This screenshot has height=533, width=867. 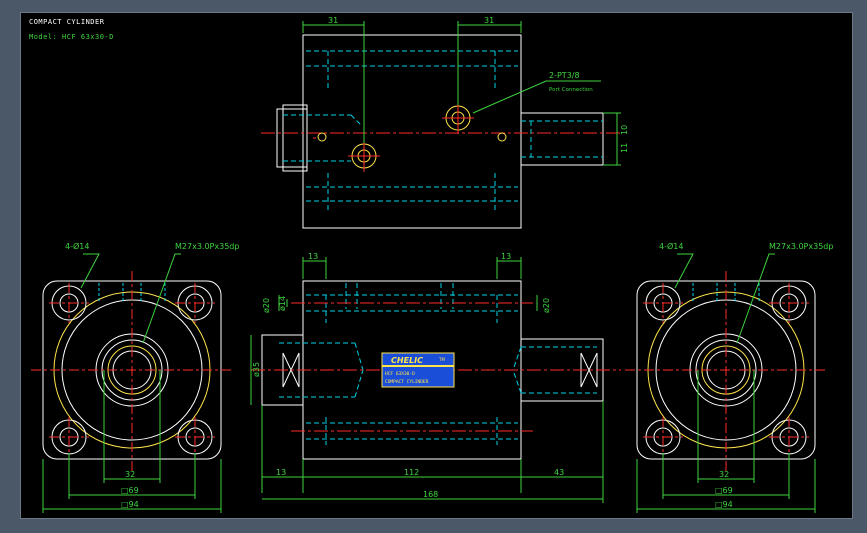 I want to click on right-side-view: 4-Ø14 M27x3.0Px35dp 32 □69 □94, so click(x=729, y=377).